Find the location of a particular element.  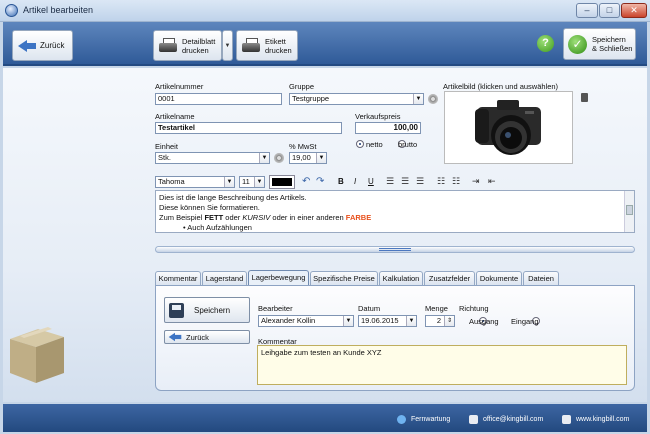

minimize-button: – is located at coordinates (587, 10).